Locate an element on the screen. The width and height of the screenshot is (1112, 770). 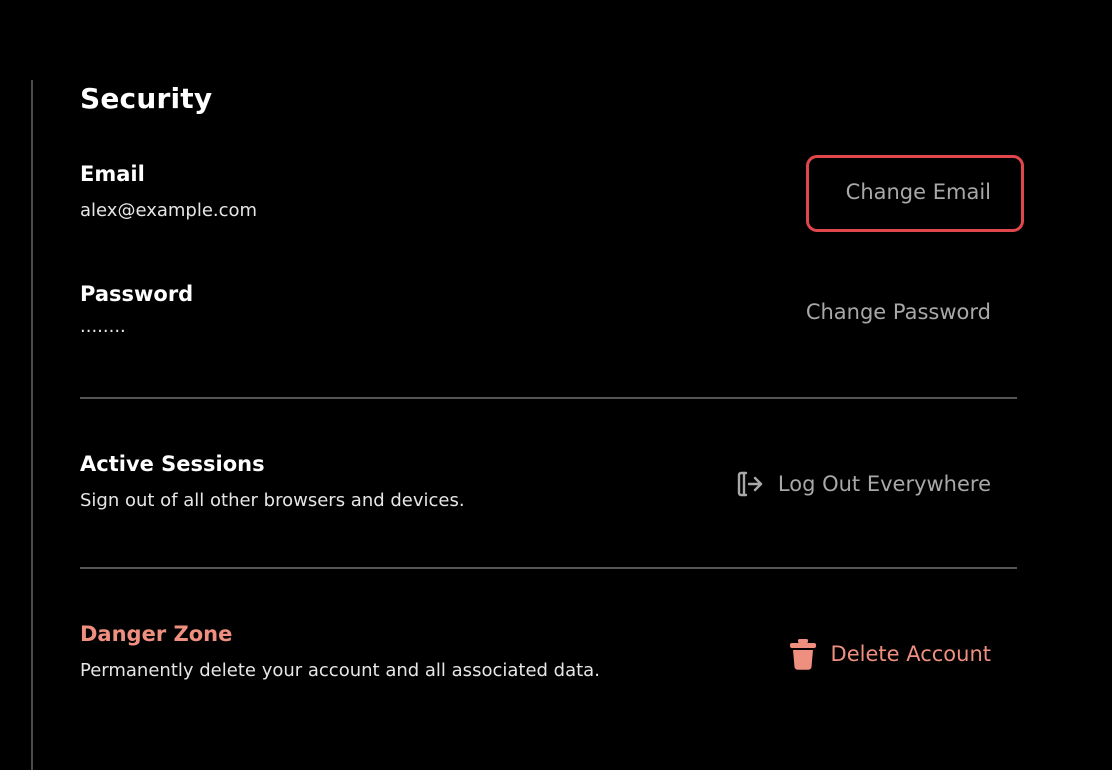
change-password-label: Change Password is located at coordinates (898, 312).